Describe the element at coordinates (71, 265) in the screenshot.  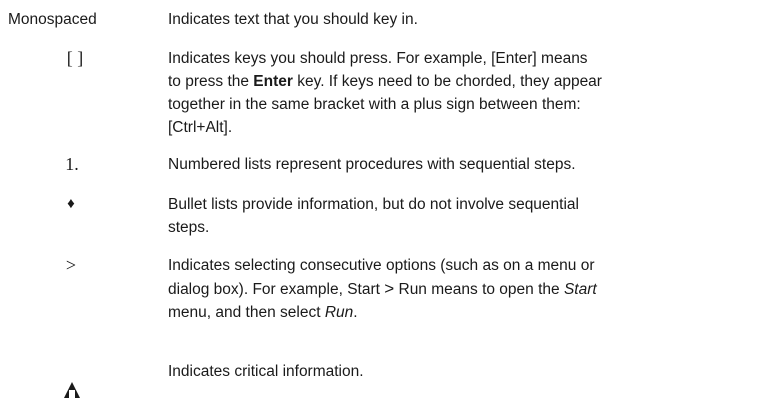
I see `convention-symbol: >` at that location.